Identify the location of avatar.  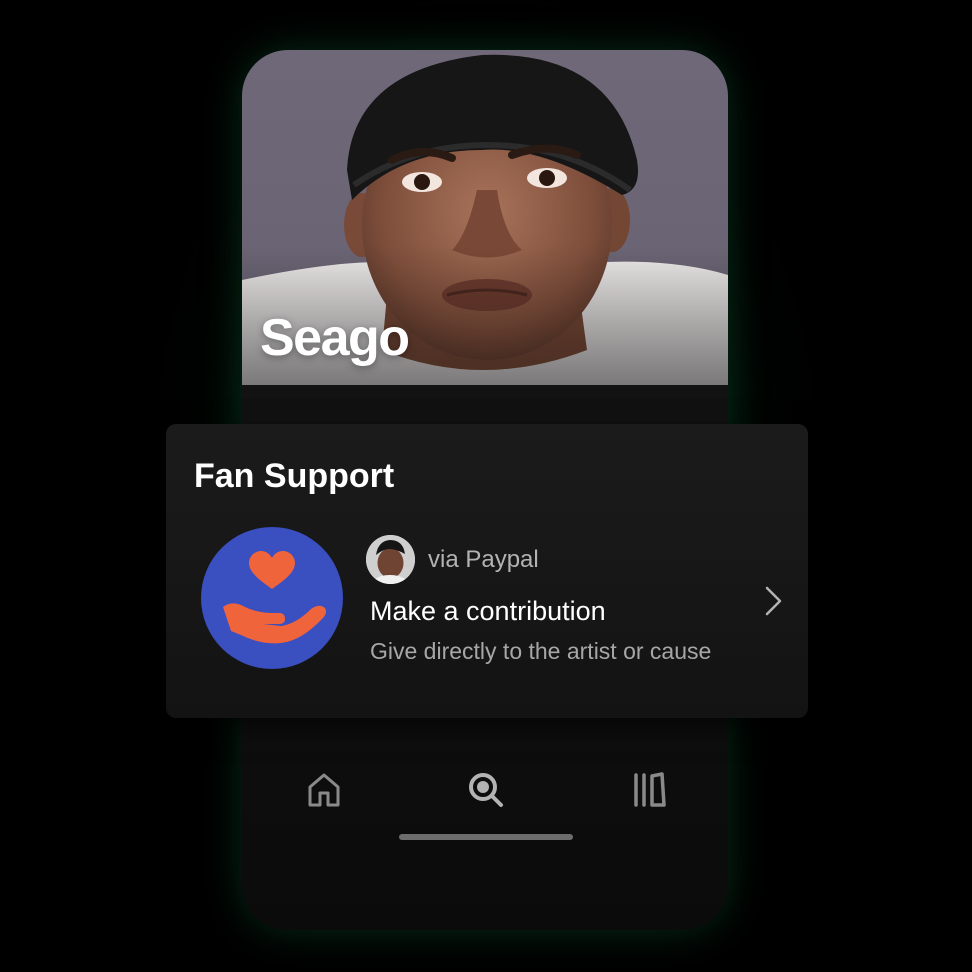
(390, 559).